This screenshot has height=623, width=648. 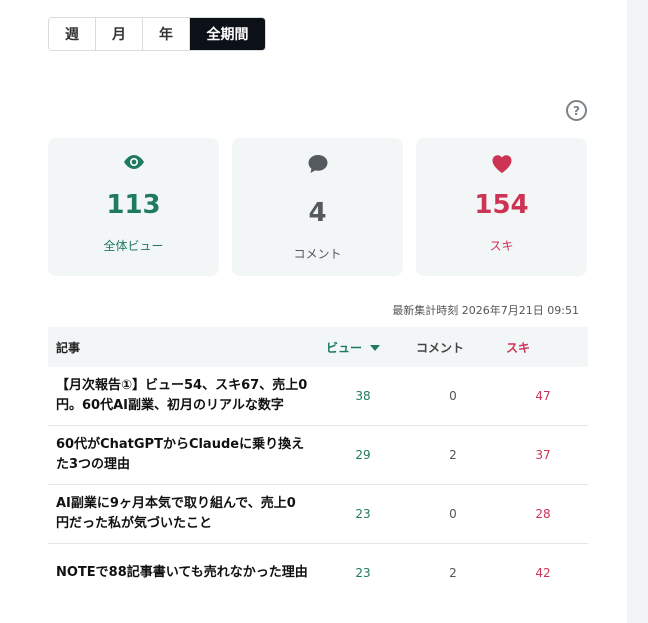 What do you see at coordinates (183, 396) in the screenshot?
I see `article-title: 【月次報告①】ビュー54、スキ67、売上0円。60代AI副業、初月のリアルな数字` at bounding box center [183, 396].